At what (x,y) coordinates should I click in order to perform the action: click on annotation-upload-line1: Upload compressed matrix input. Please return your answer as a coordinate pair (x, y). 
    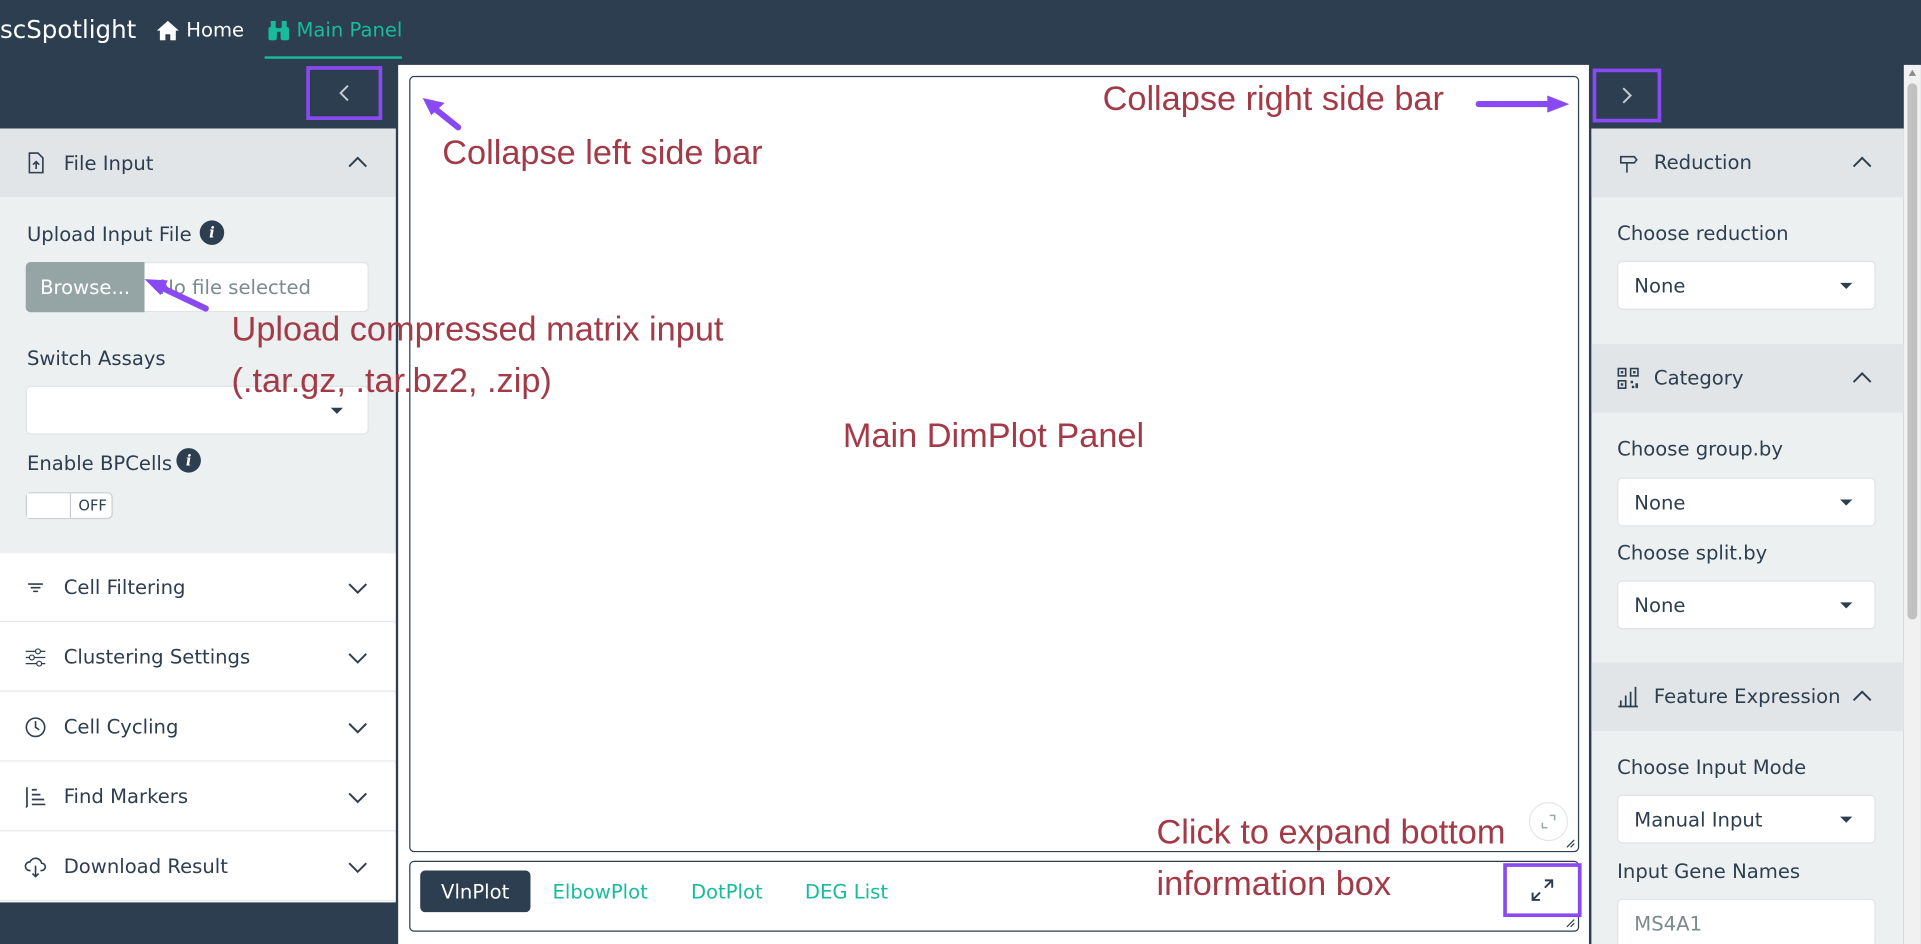
    Looking at the image, I should click on (477, 328).